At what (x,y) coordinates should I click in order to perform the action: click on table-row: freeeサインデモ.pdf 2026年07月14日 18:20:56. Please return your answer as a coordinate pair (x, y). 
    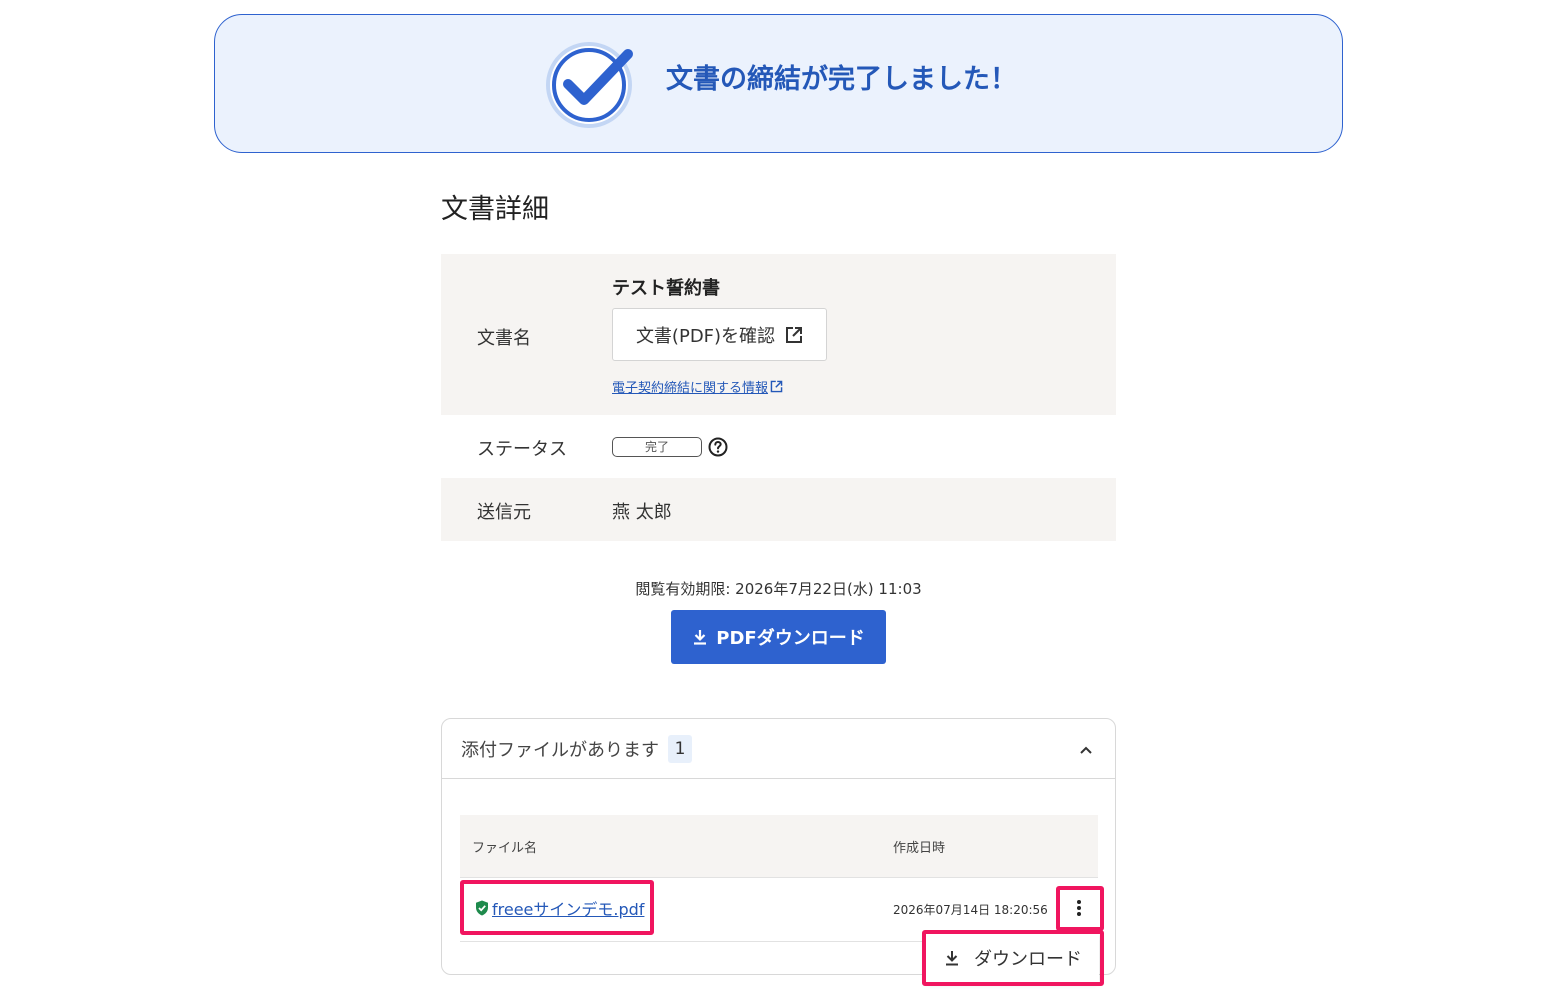
    Looking at the image, I should click on (779, 910).